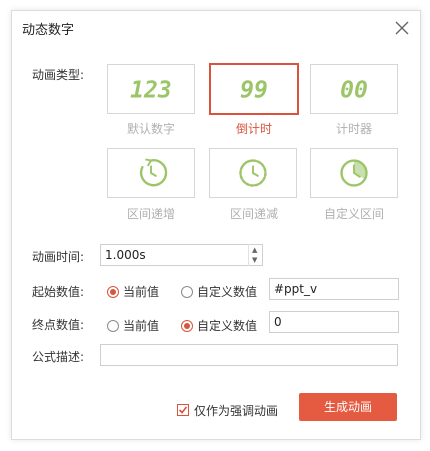 This screenshot has width=430, height=451. I want to click on duration-label: 动画时间:, so click(58, 257).